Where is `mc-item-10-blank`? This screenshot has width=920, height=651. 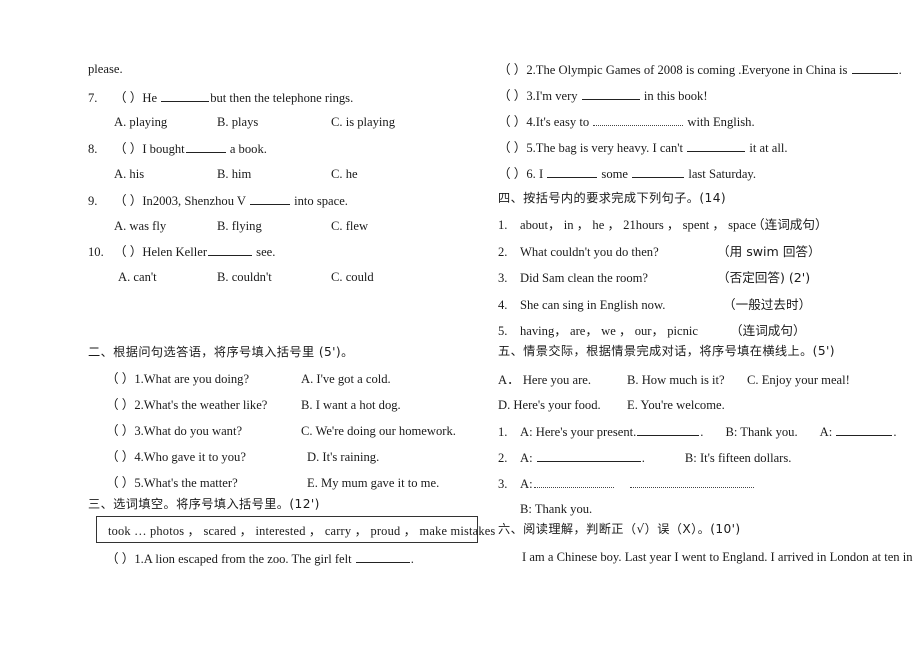 mc-item-10-blank is located at coordinates (230, 250).